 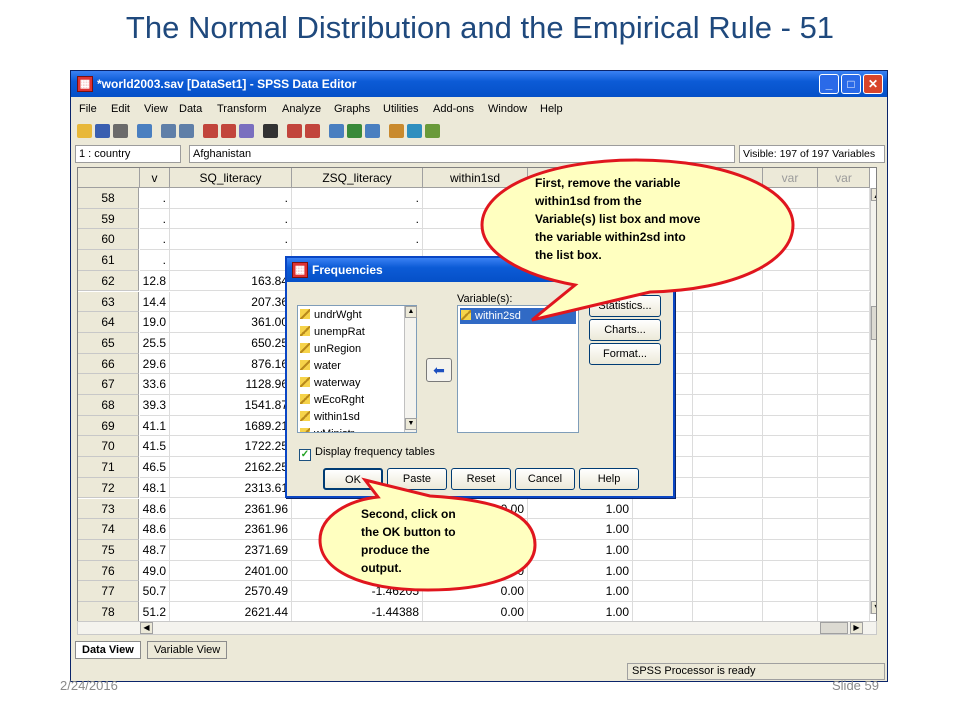 I want to click on callout-line: the variable within2sd into, so click(x=610, y=237).